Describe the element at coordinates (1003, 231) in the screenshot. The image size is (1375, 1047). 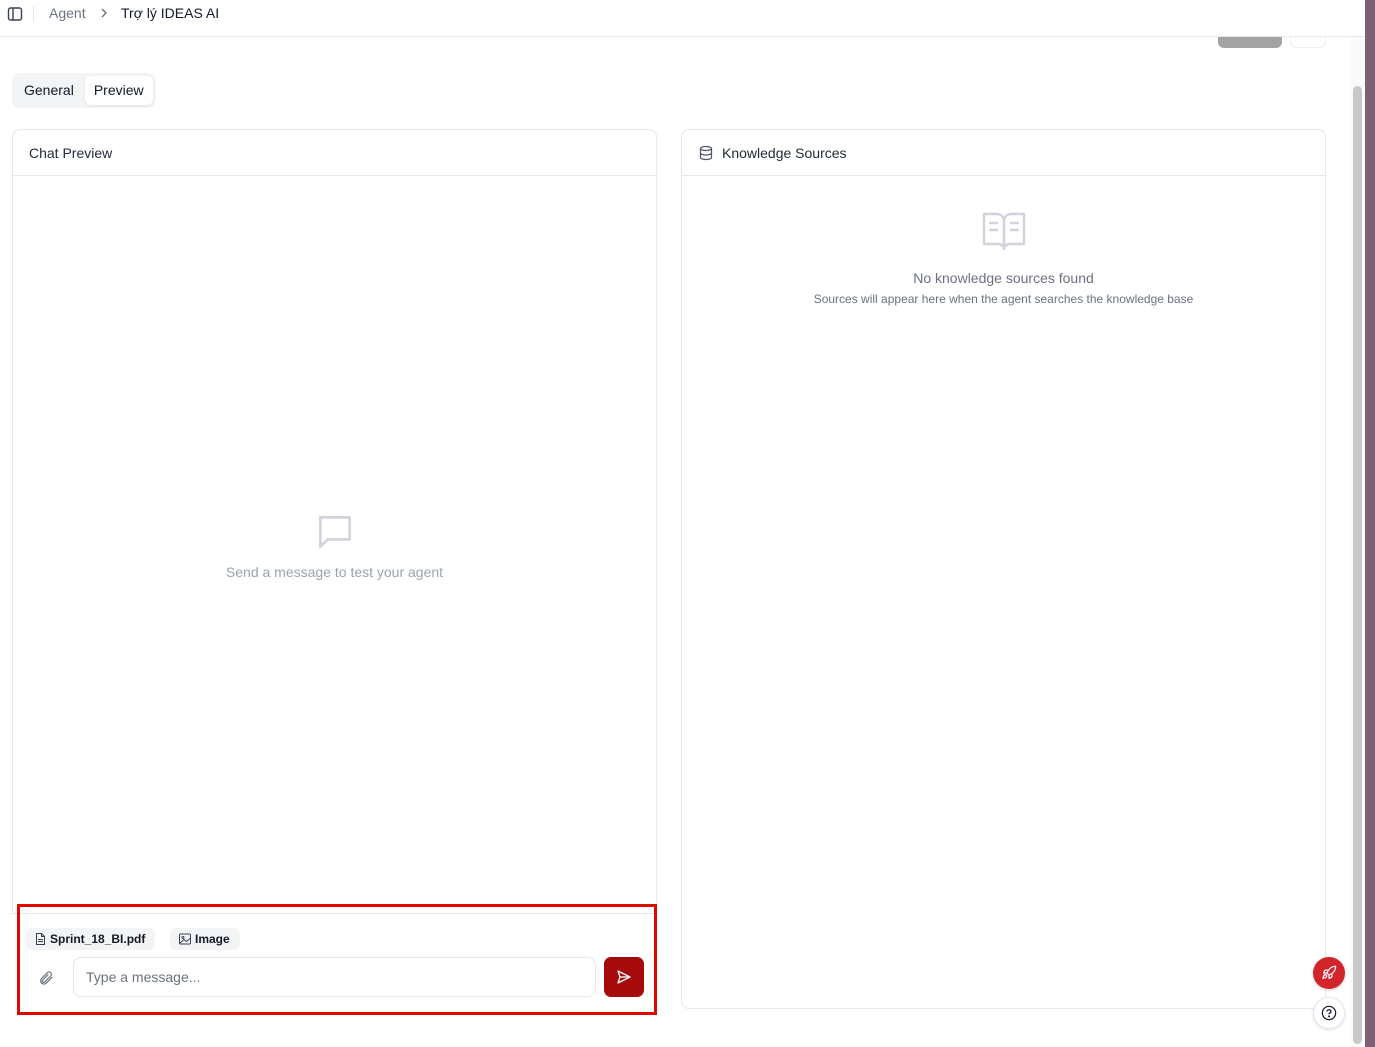
I see `book-open-icon` at that location.